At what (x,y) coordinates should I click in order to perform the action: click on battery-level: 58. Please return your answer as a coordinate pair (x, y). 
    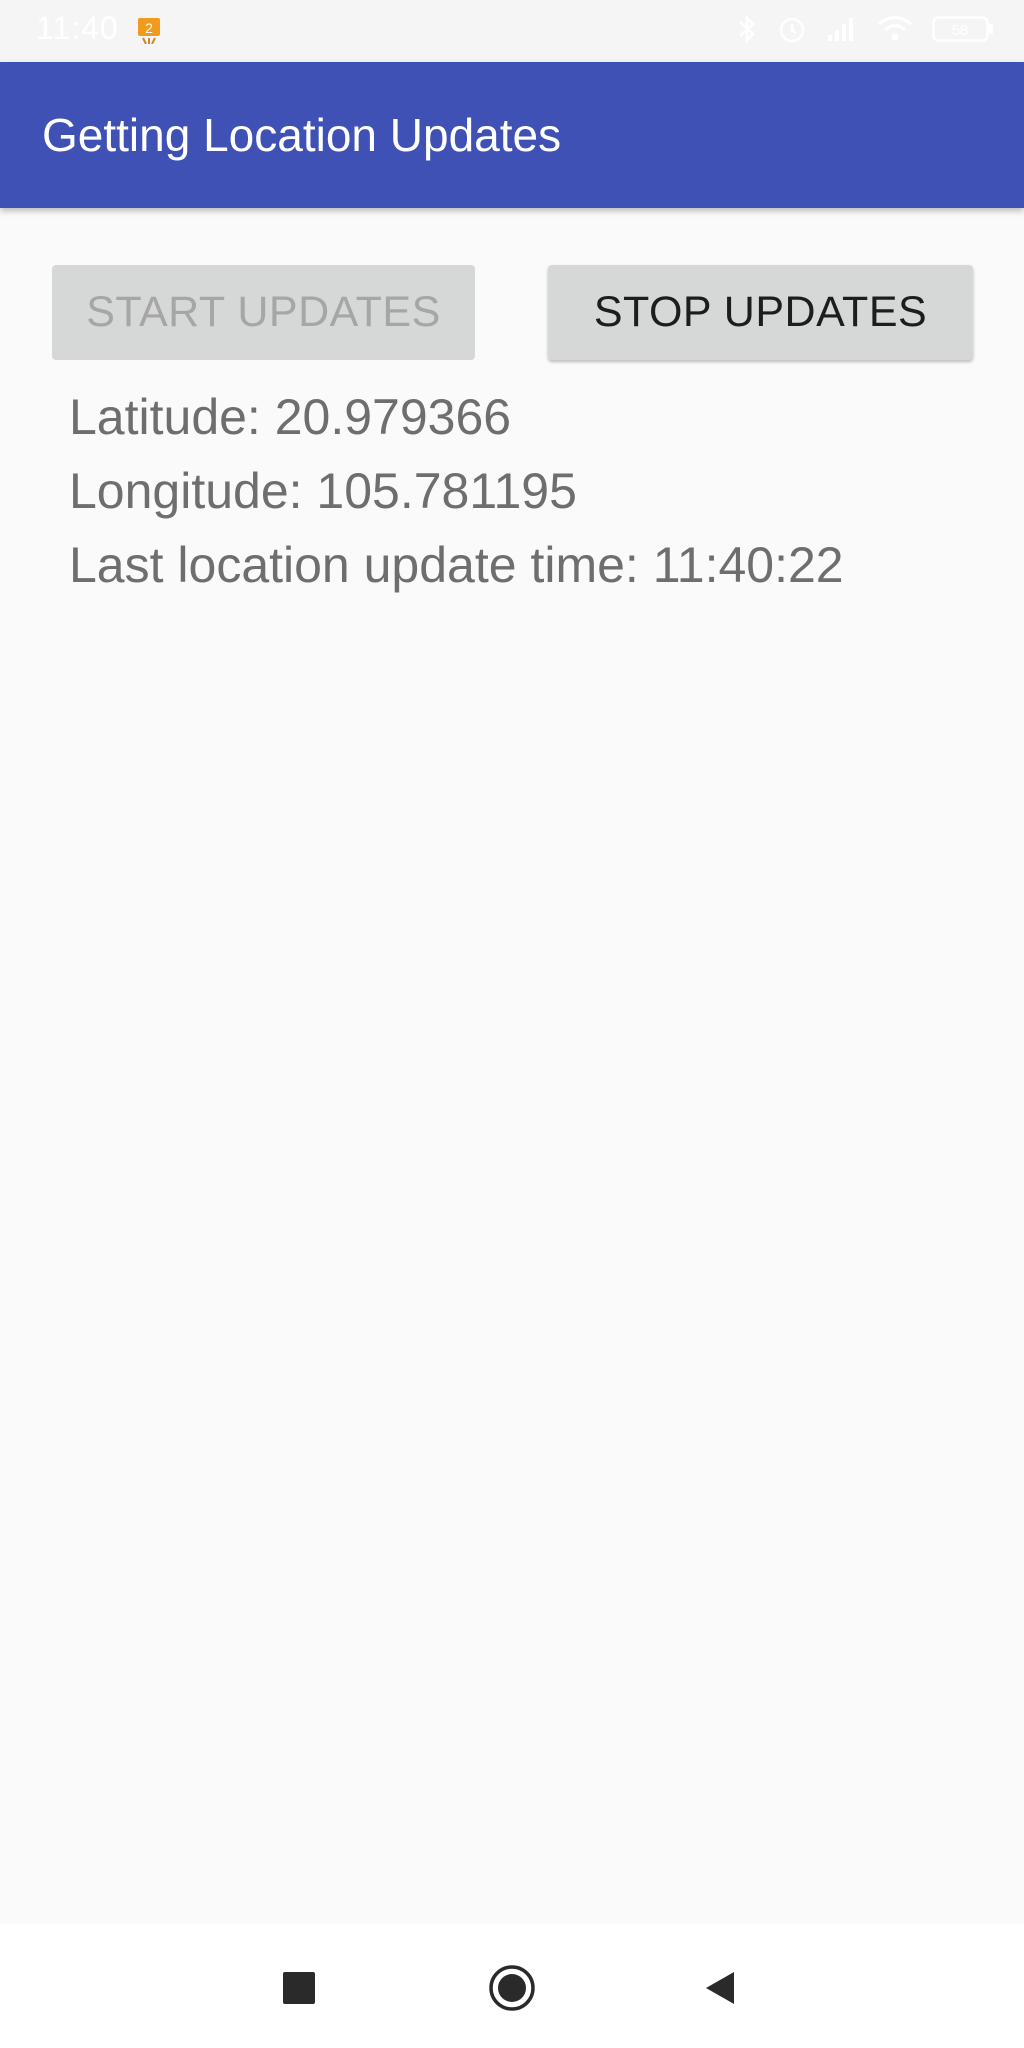
    Looking at the image, I should click on (960, 30).